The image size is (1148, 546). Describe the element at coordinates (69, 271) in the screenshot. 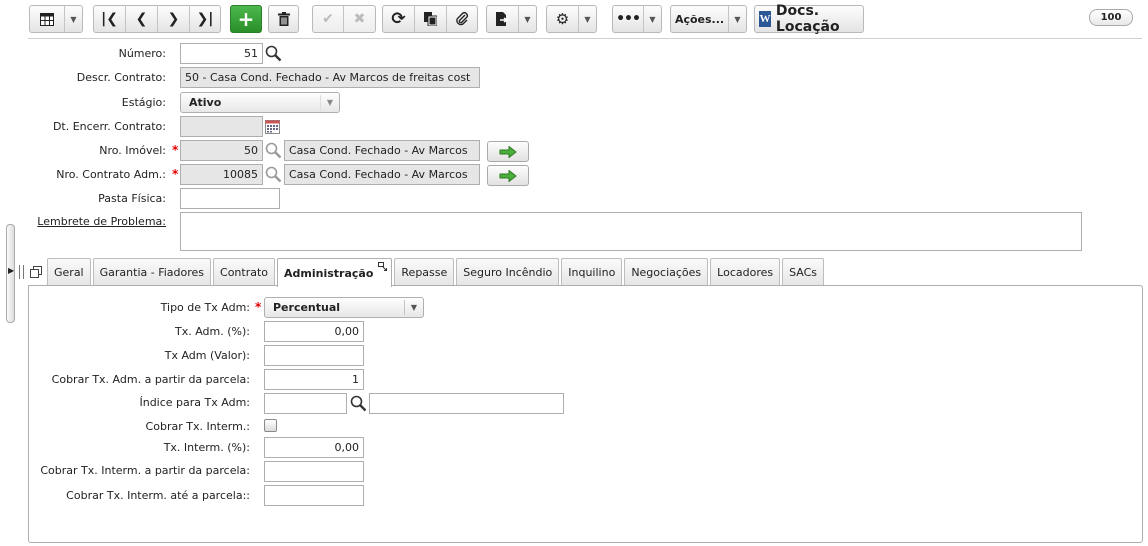

I see `tab-geral: Geral` at that location.